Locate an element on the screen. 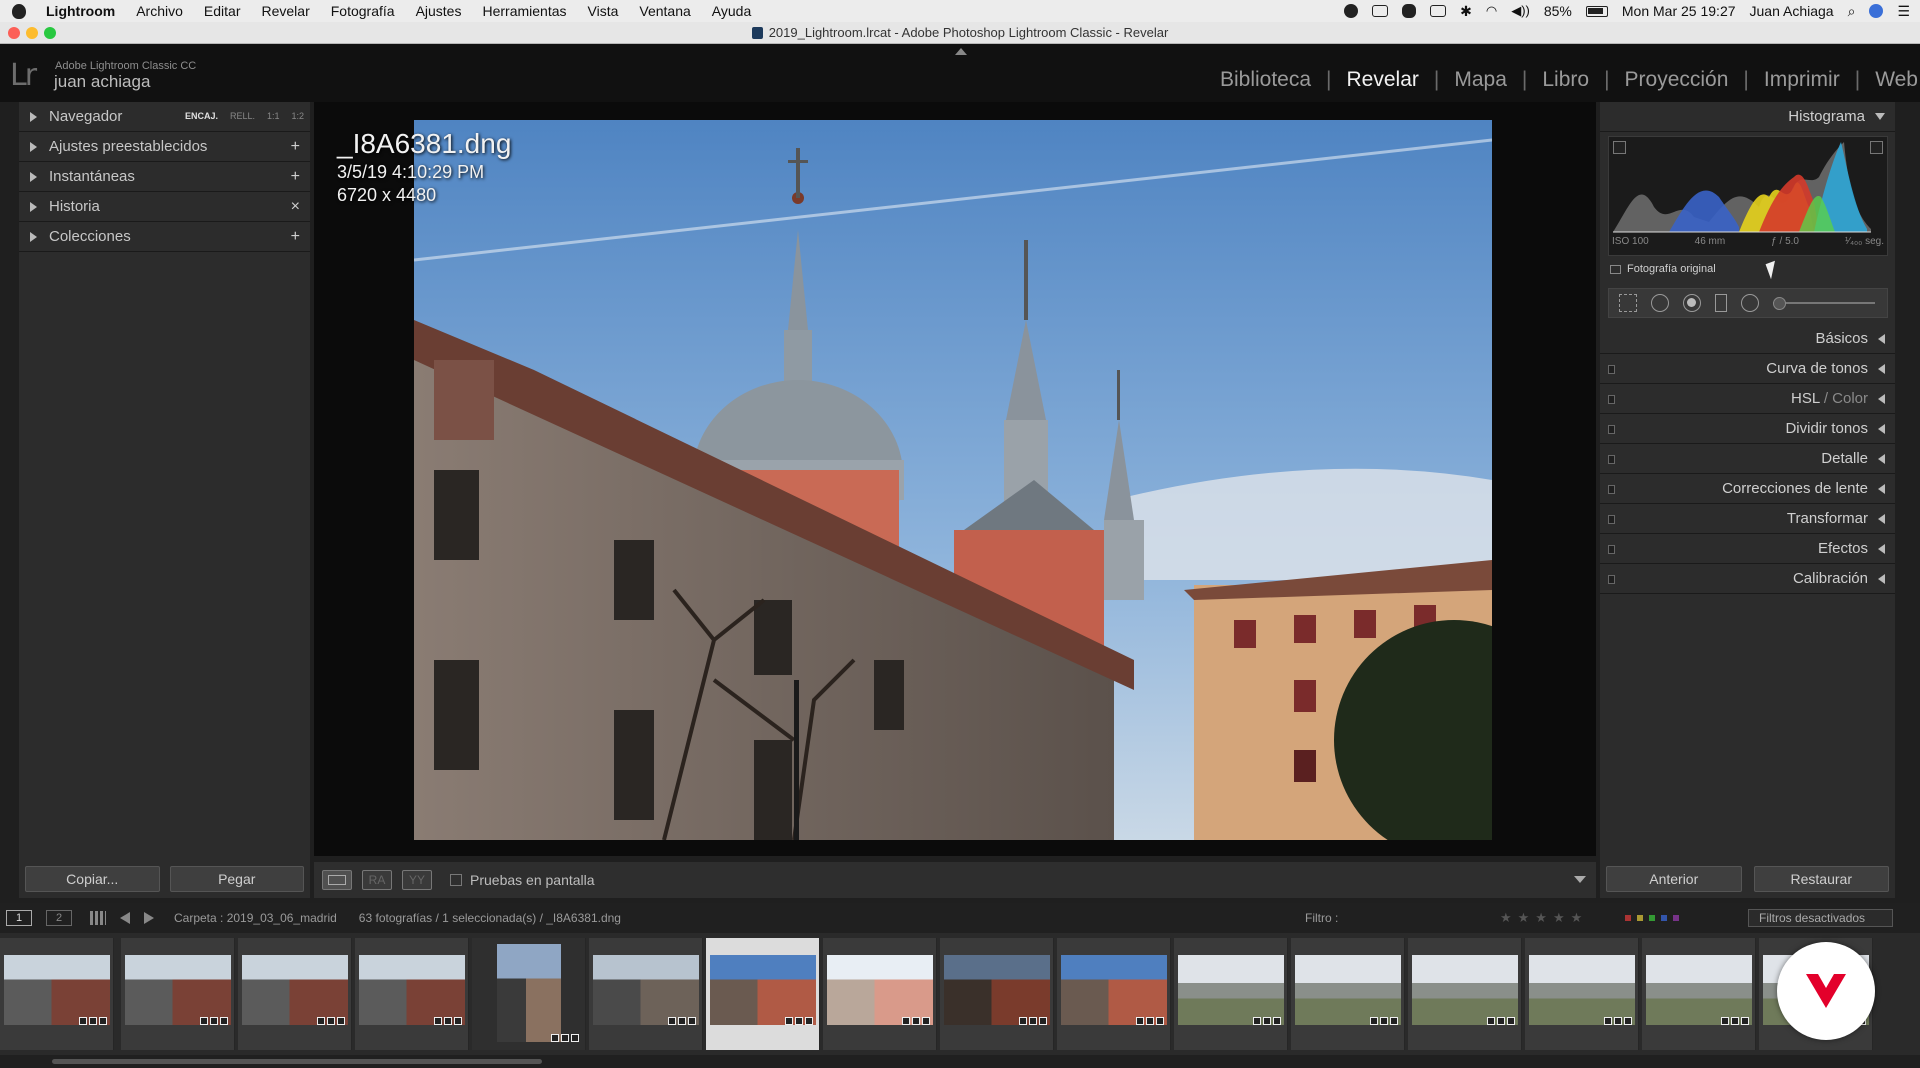 The image size is (1920, 1068). battery-icon is located at coordinates (1596, 11).